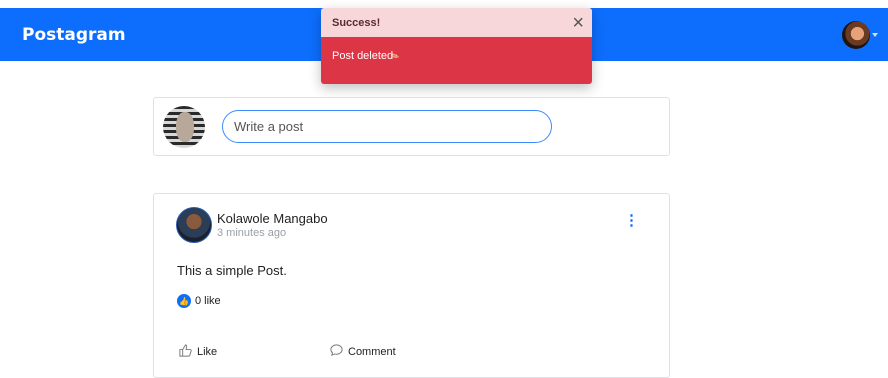 The width and height of the screenshot is (888, 378). I want to click on like-button: Like, so click(253, 352).